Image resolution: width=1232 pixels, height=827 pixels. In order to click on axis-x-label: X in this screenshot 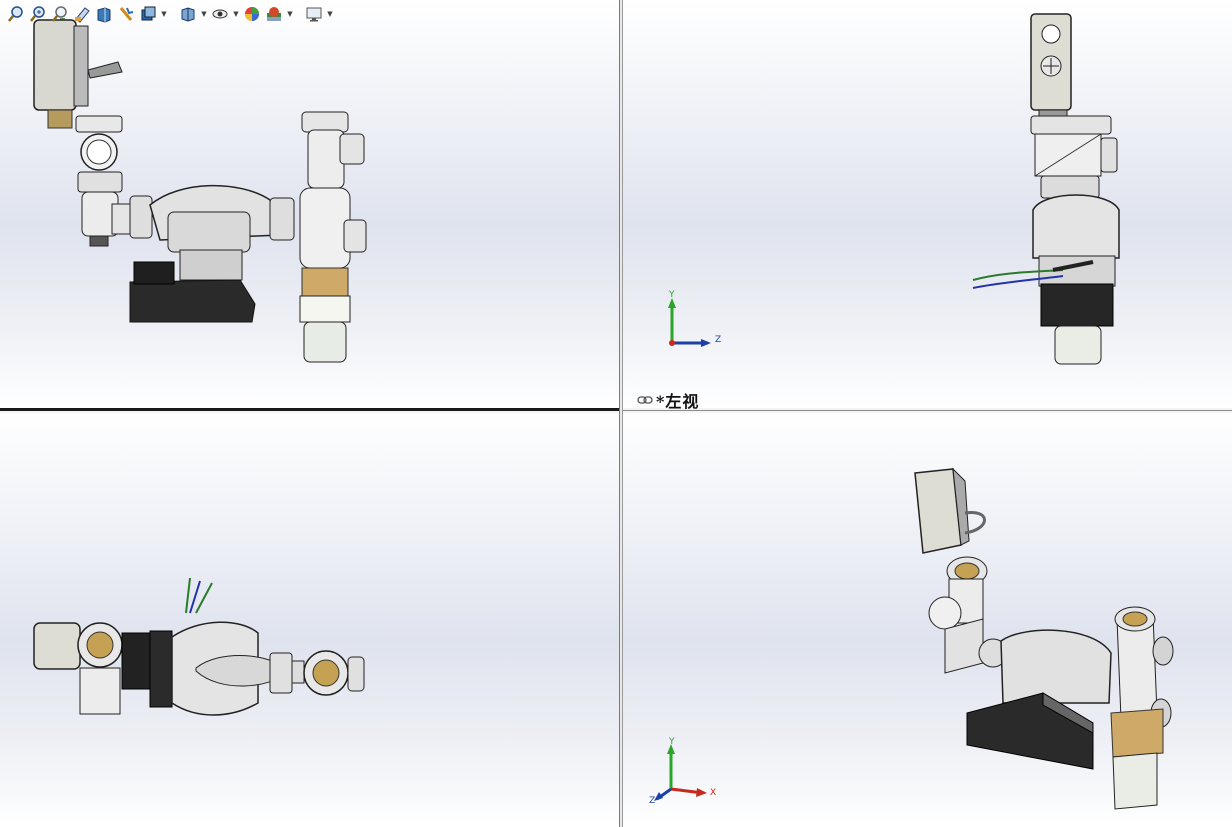, I will do `click(713, 793)`.